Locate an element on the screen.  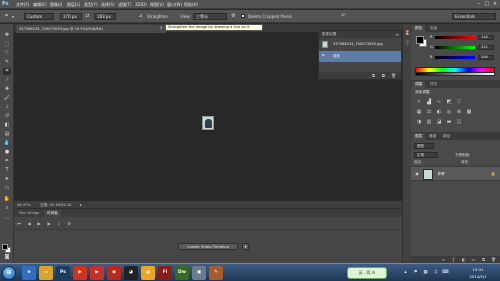
ime-indicator: 英 ·,简 ⚙ is located at coordinates (367, 273).